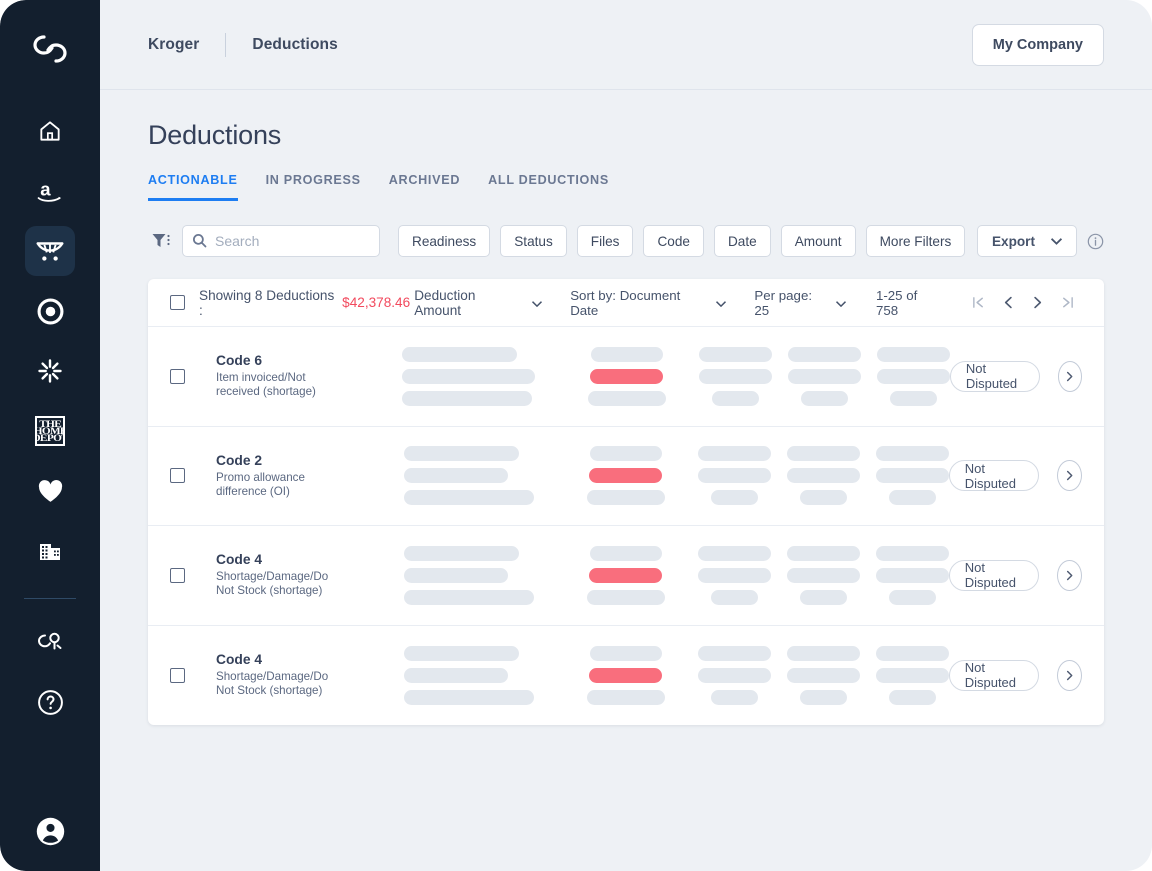 The height and width of the screenshot is (871, 1152). I want to click on sidebar-item-target, so click(50, 311).